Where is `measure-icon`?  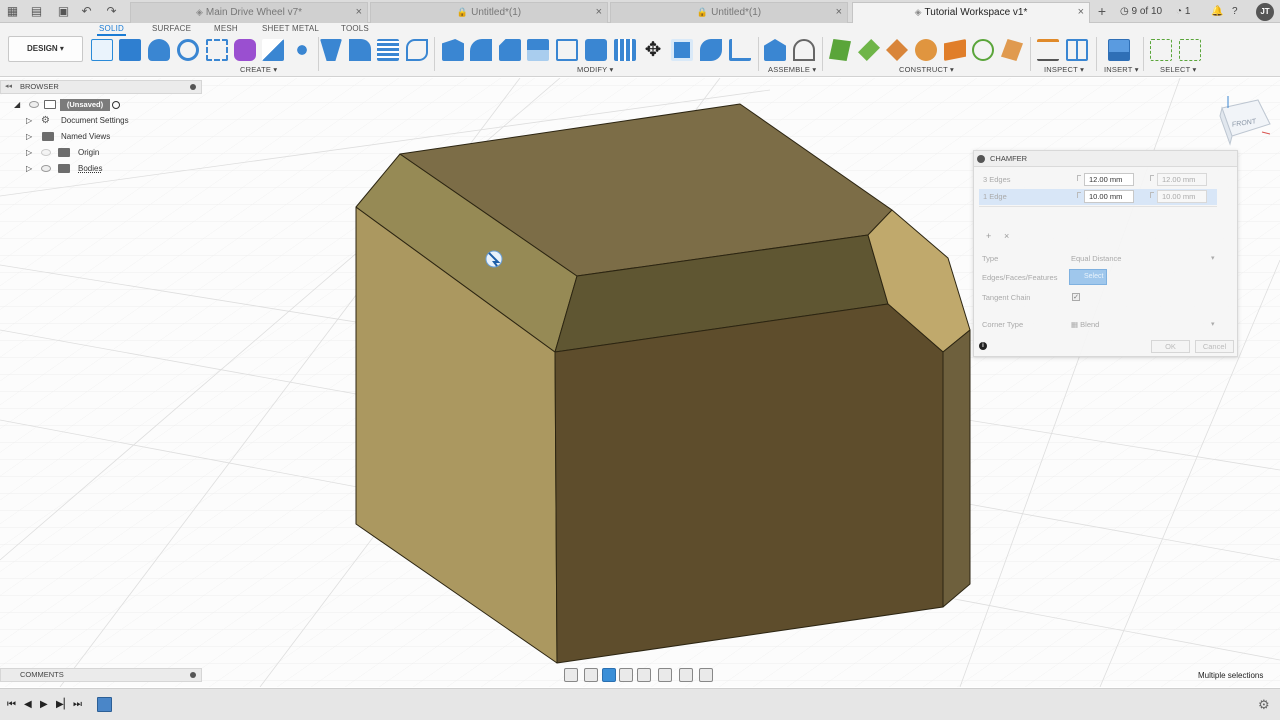
measure-icon is located at coordinates (1048, 50).